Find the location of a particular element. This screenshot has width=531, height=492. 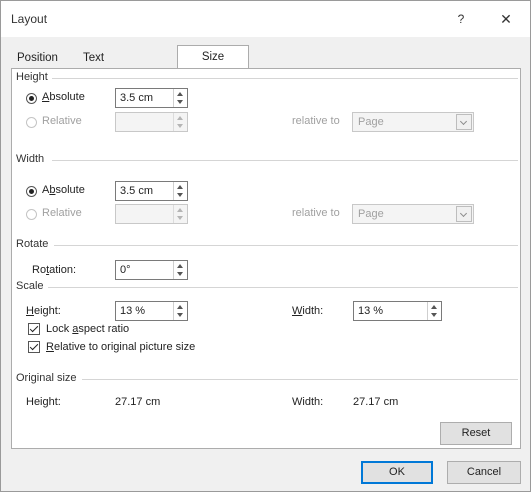

scale-height-arrows is located at coordinates (180, 311).